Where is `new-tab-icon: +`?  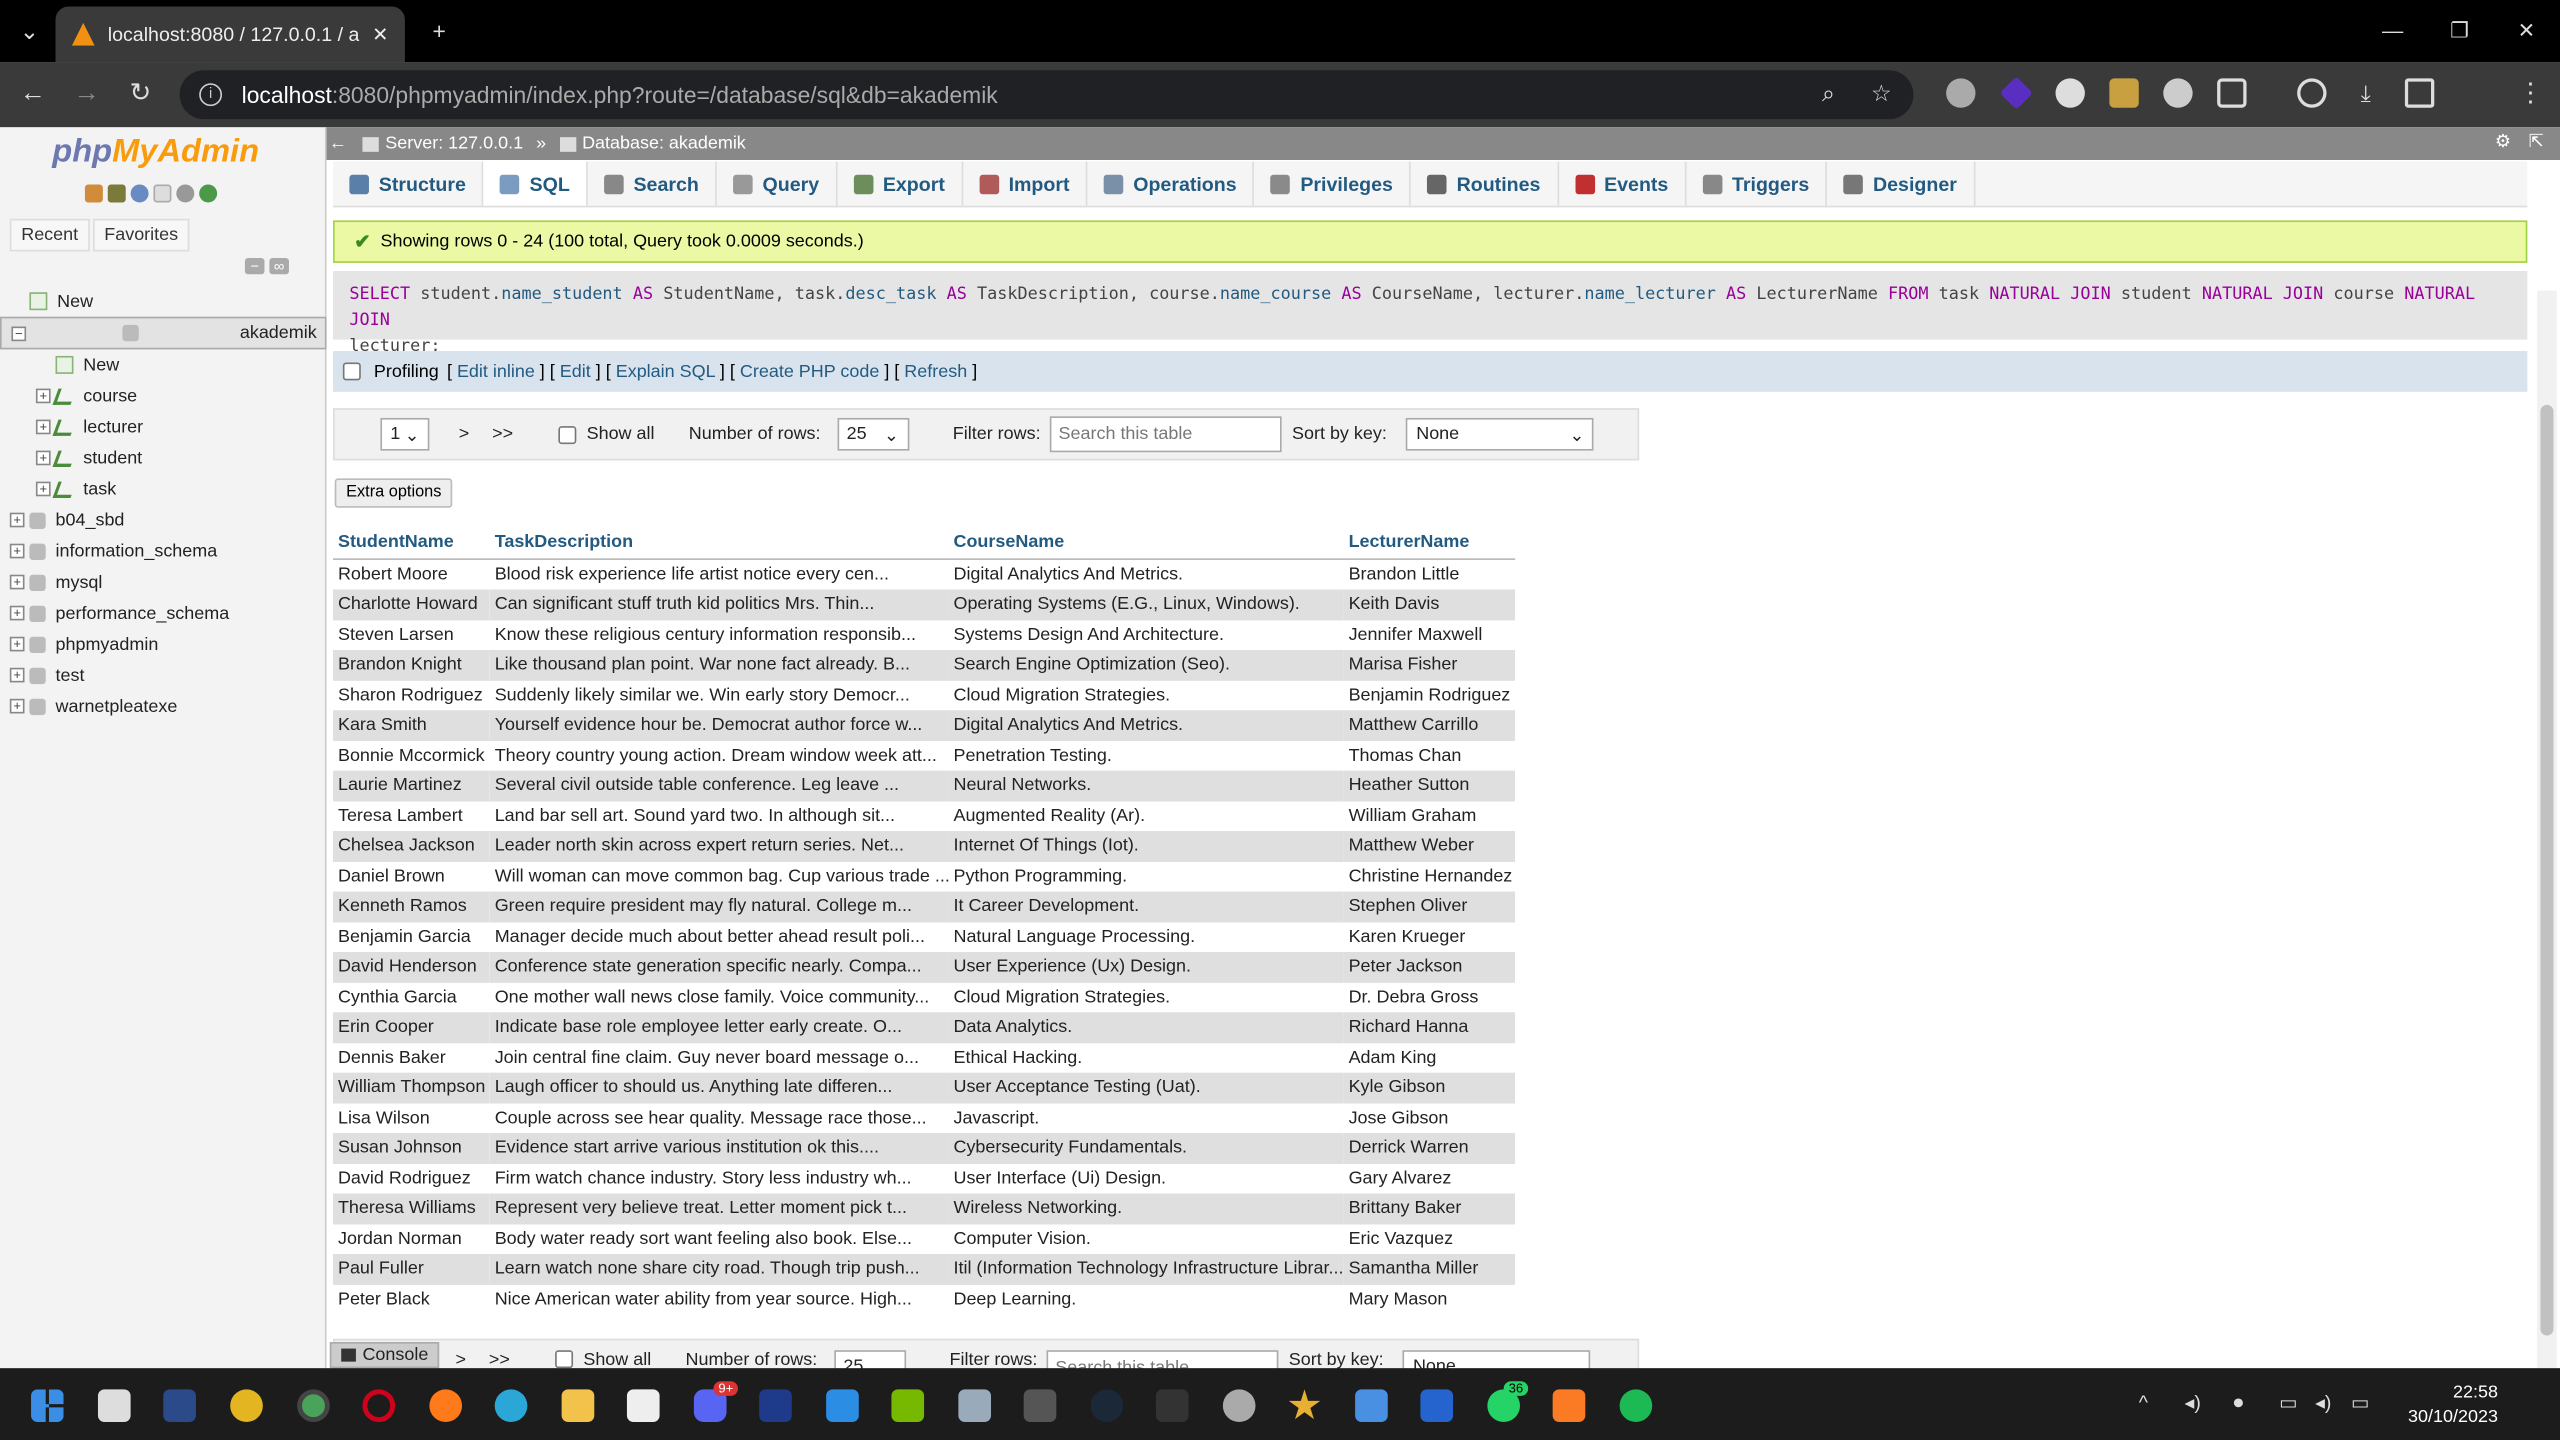
new-tab-icon: + is located at coordinates (439, 31).